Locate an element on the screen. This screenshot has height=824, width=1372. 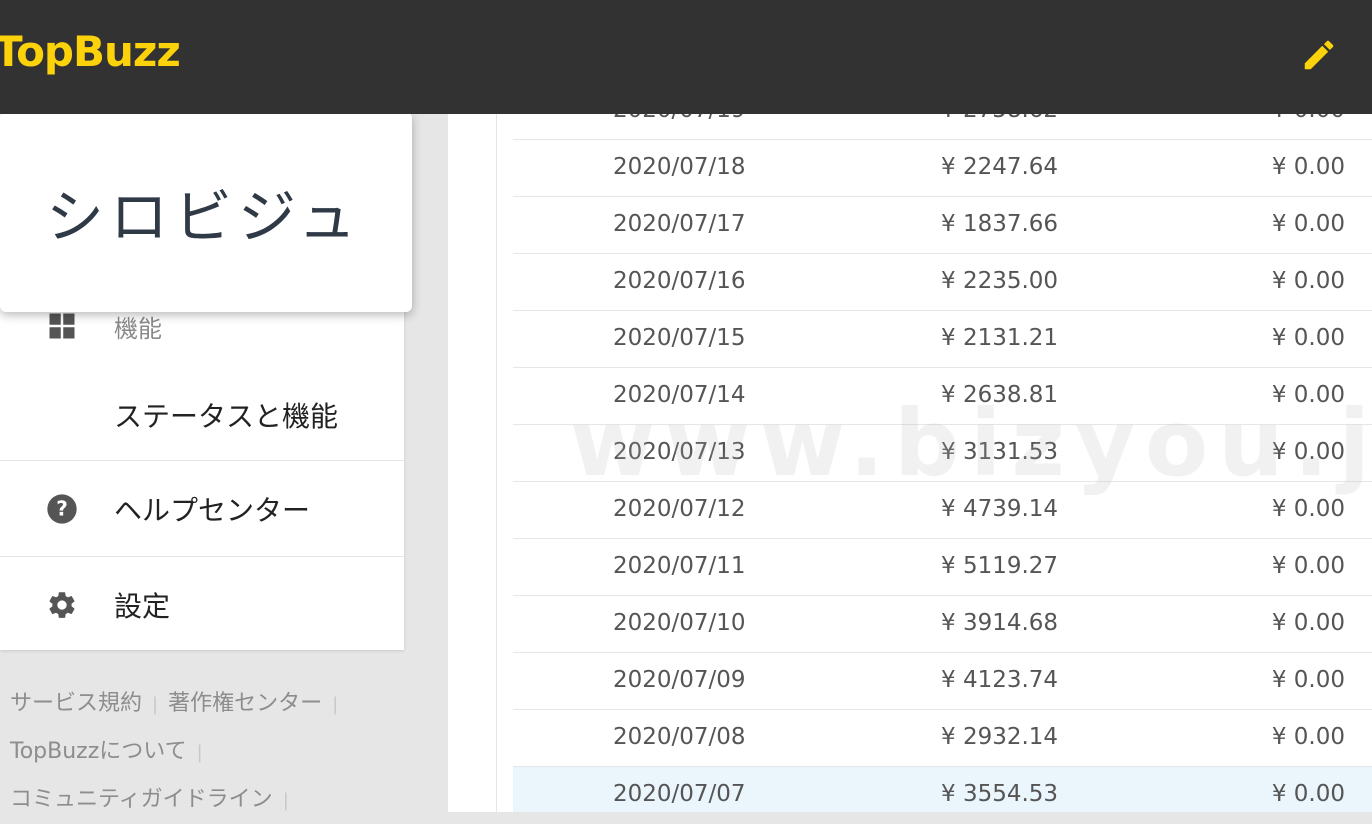
row-date: 2020/07/11 is located at coordinates (679, 566).